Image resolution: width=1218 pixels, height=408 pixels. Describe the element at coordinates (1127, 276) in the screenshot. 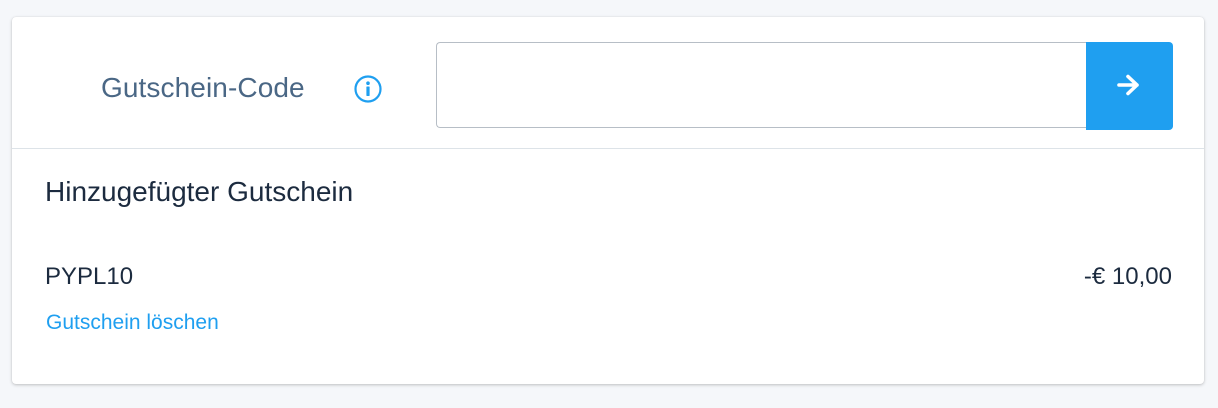

I see `applied-coupon-amount: -€ 10,00` at that location.